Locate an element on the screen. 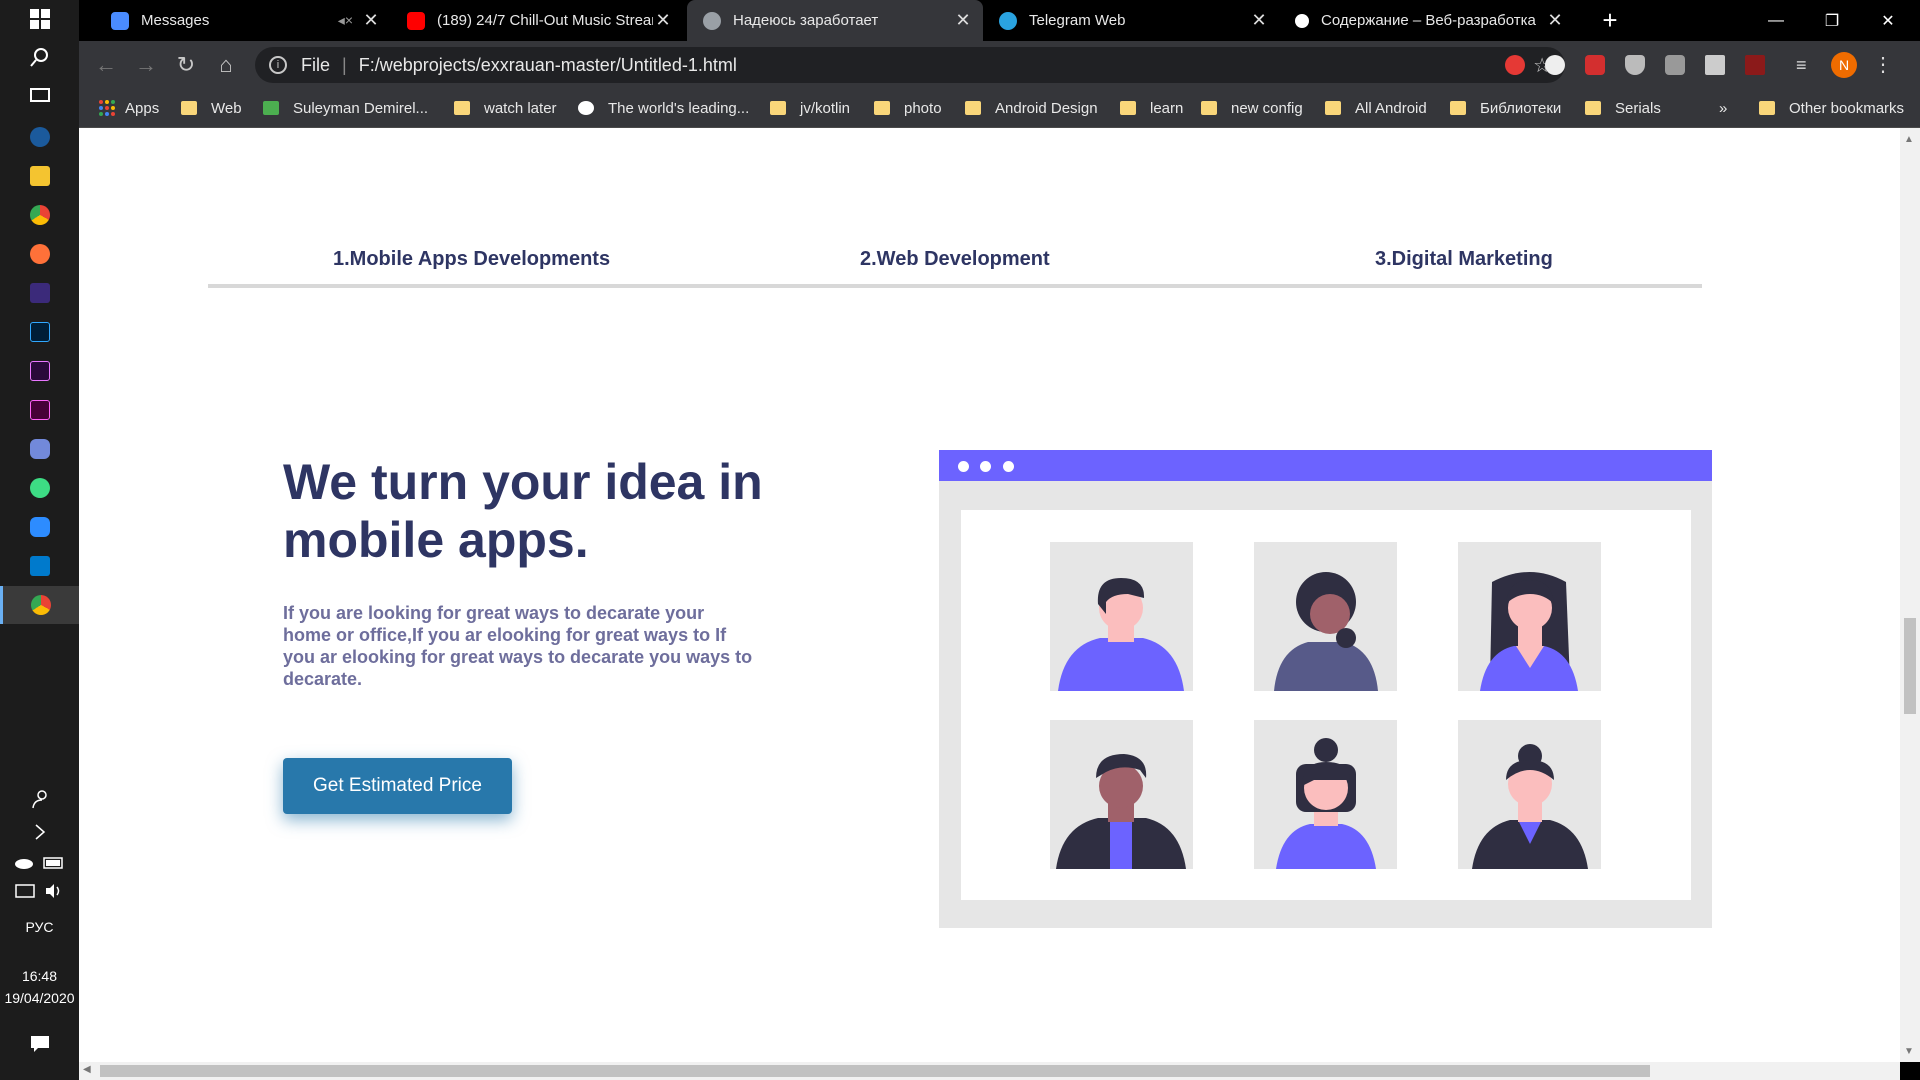 The image size is (1920, 1080). photoshop-icon is located at coordinates (39, 332).